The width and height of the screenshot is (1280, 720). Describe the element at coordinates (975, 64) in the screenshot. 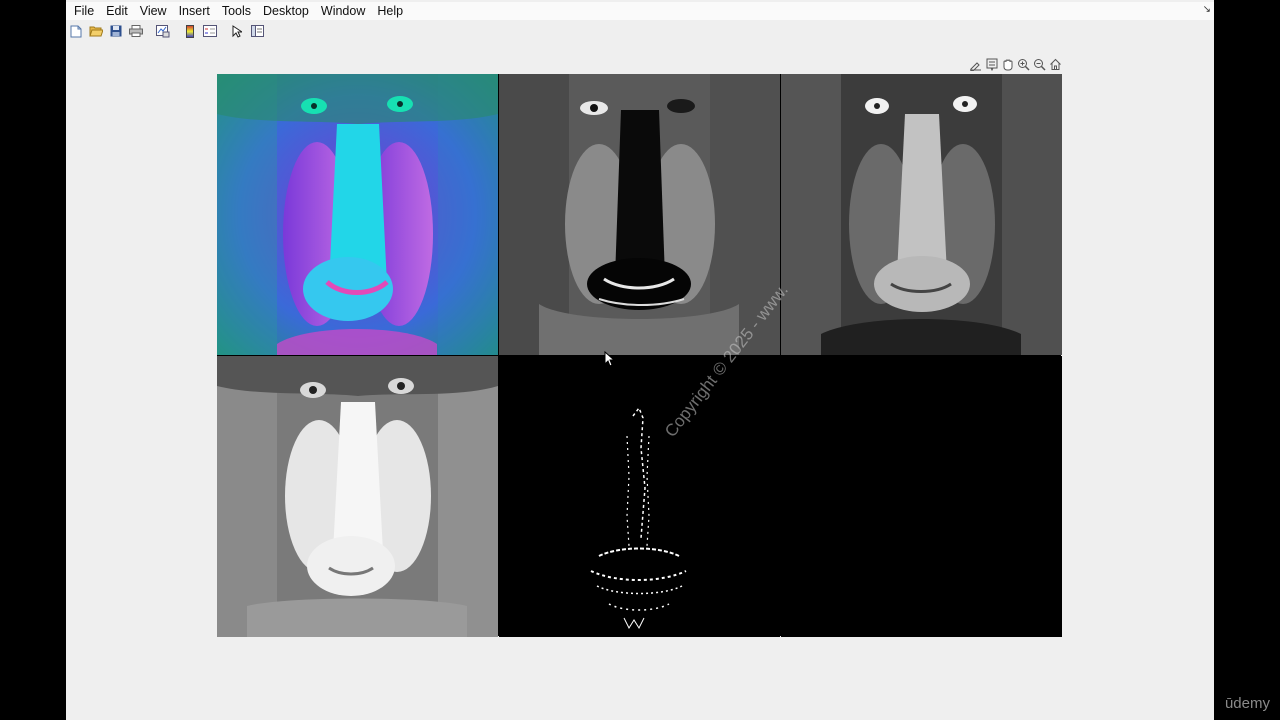

I see `brush-icon` at that location.